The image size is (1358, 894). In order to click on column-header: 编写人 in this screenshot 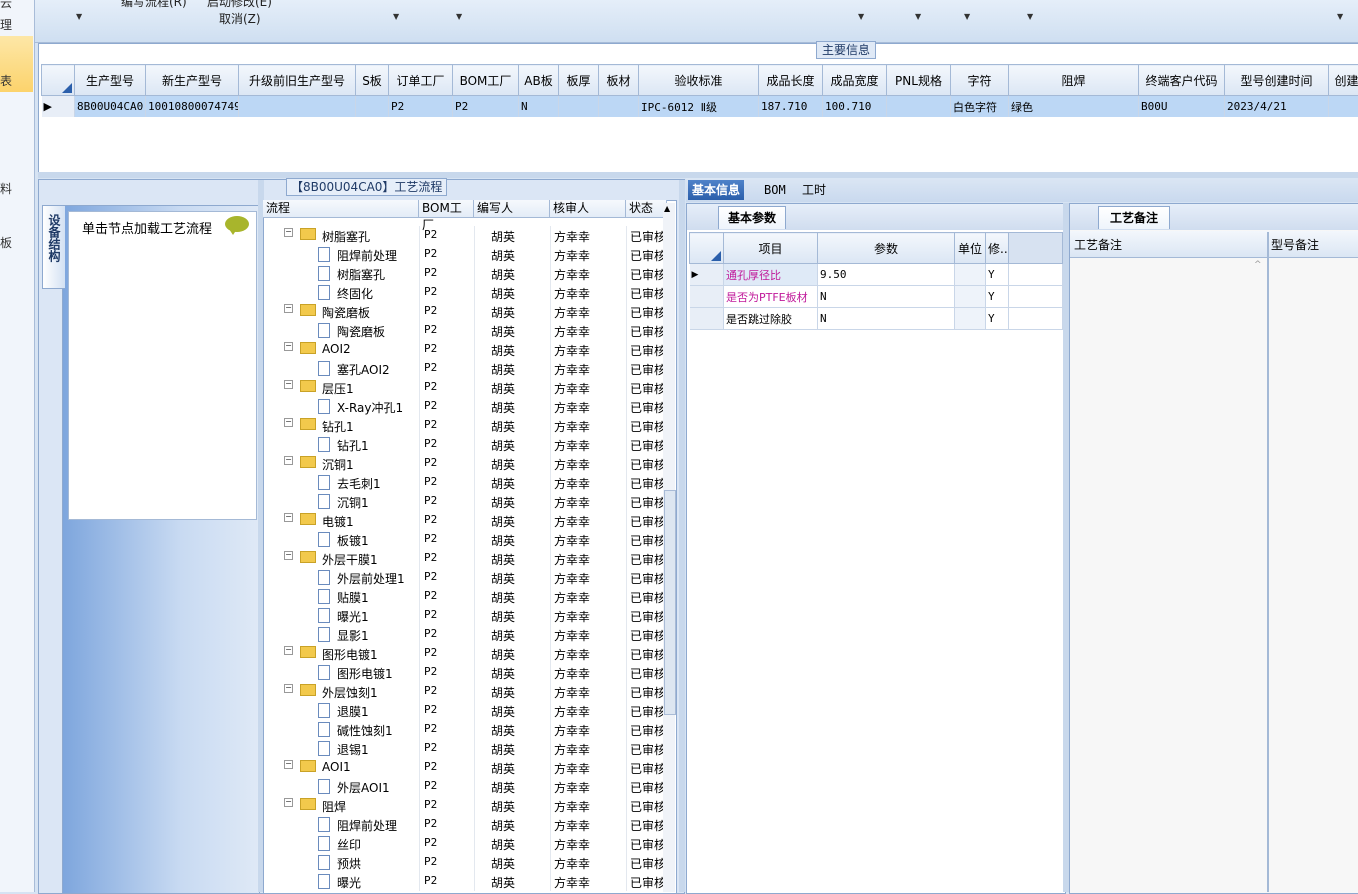, I will do `click(512, 209)`.